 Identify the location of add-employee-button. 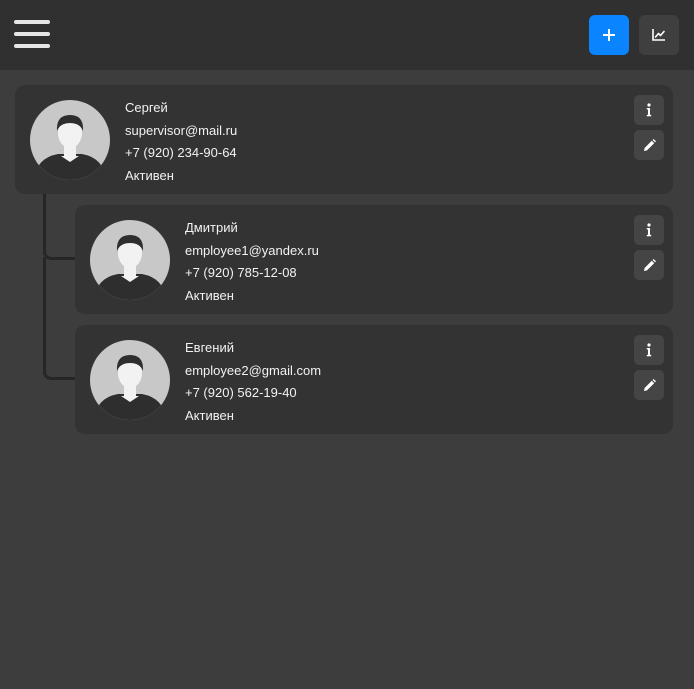
(609, 35).